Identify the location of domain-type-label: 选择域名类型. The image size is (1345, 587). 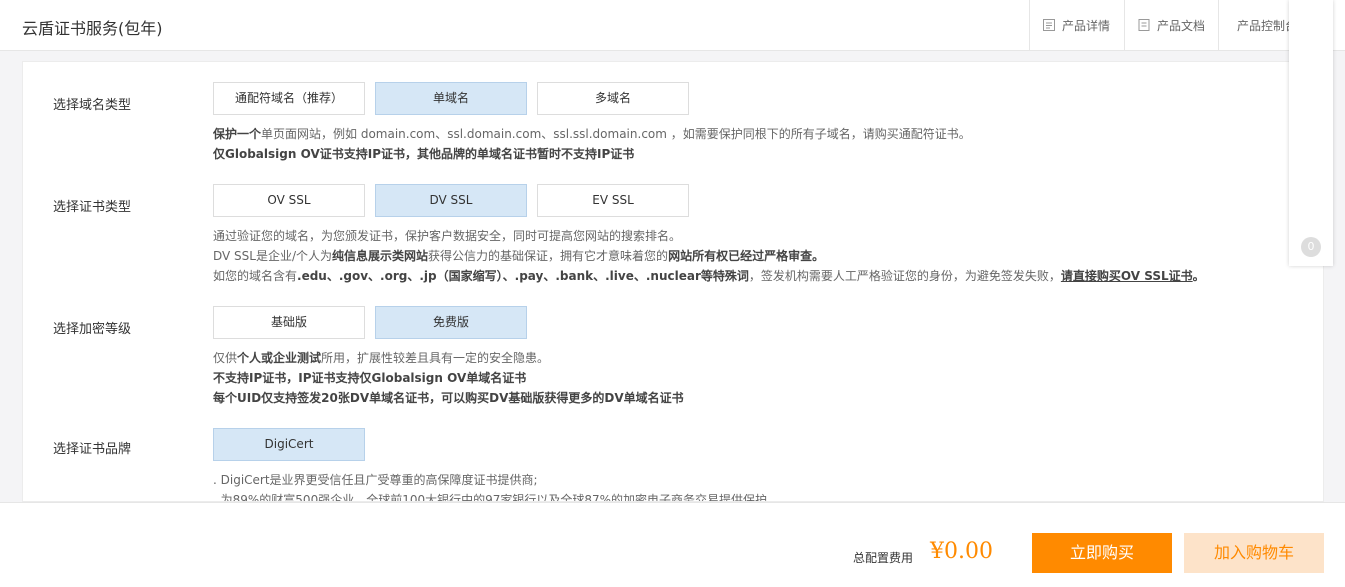
(92, 105).